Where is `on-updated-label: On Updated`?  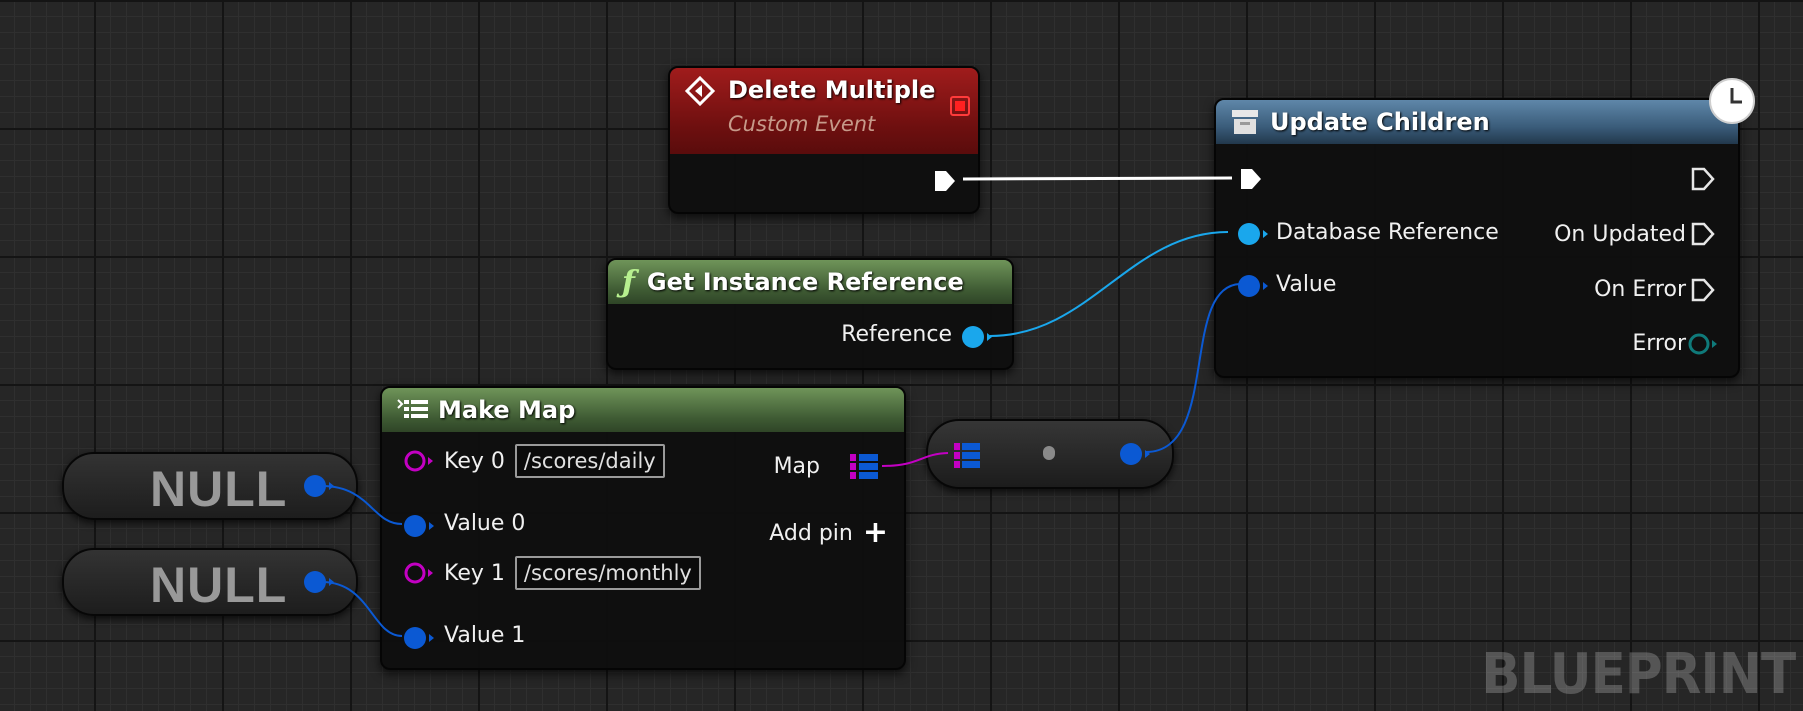
on-updated-label: On Updated is located at coordinates (1620, 234).